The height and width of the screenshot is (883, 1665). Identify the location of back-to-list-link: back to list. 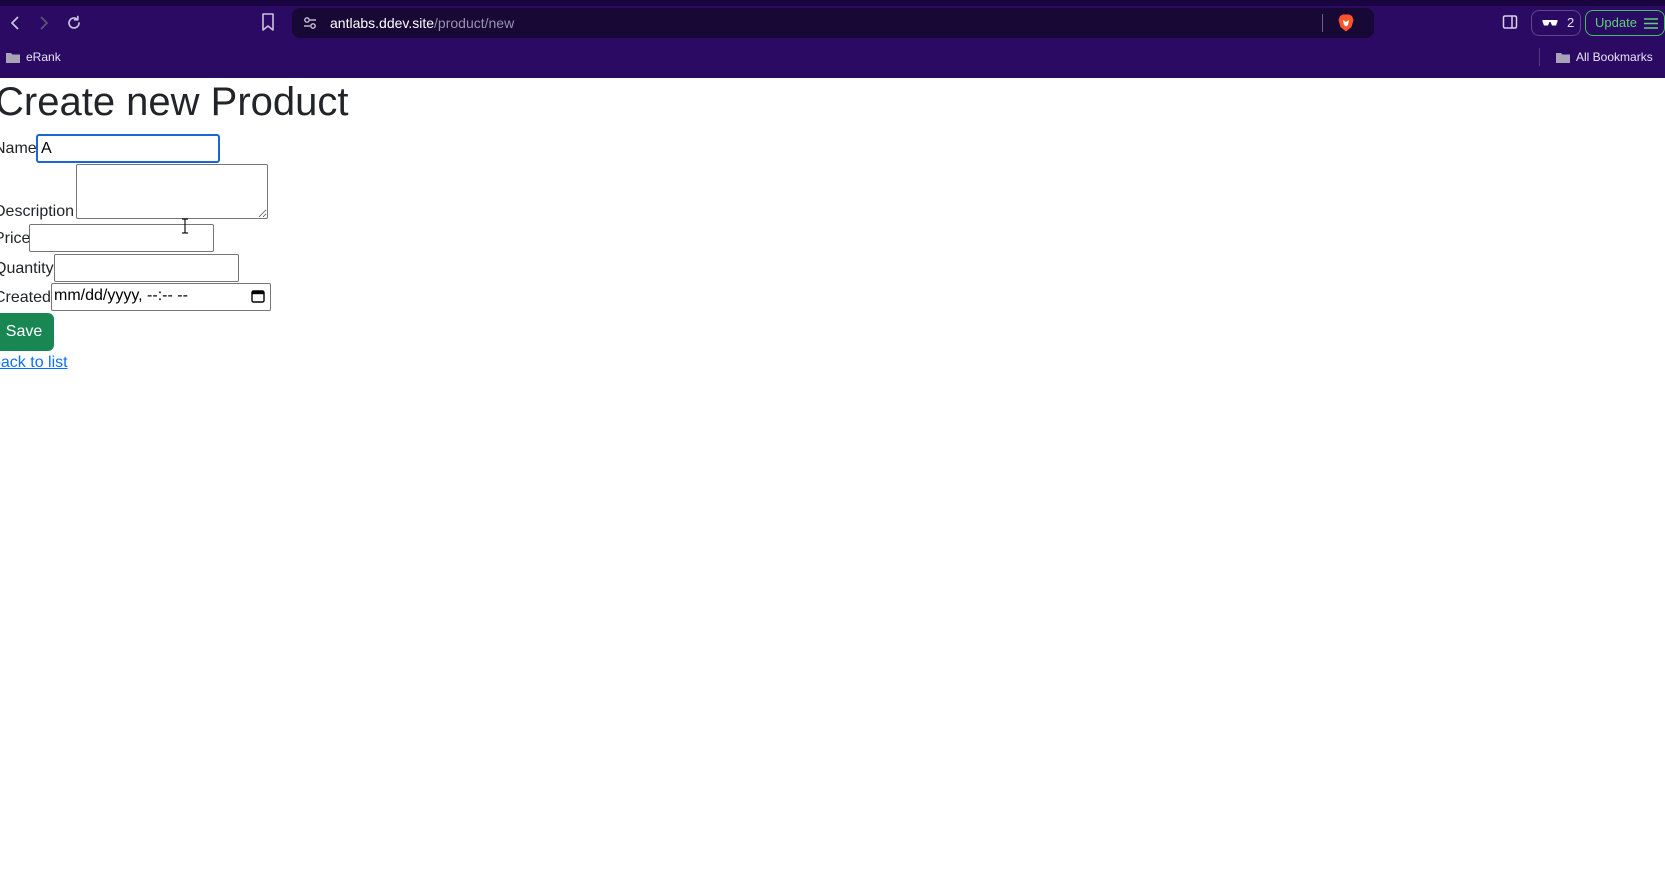
(34, 363).